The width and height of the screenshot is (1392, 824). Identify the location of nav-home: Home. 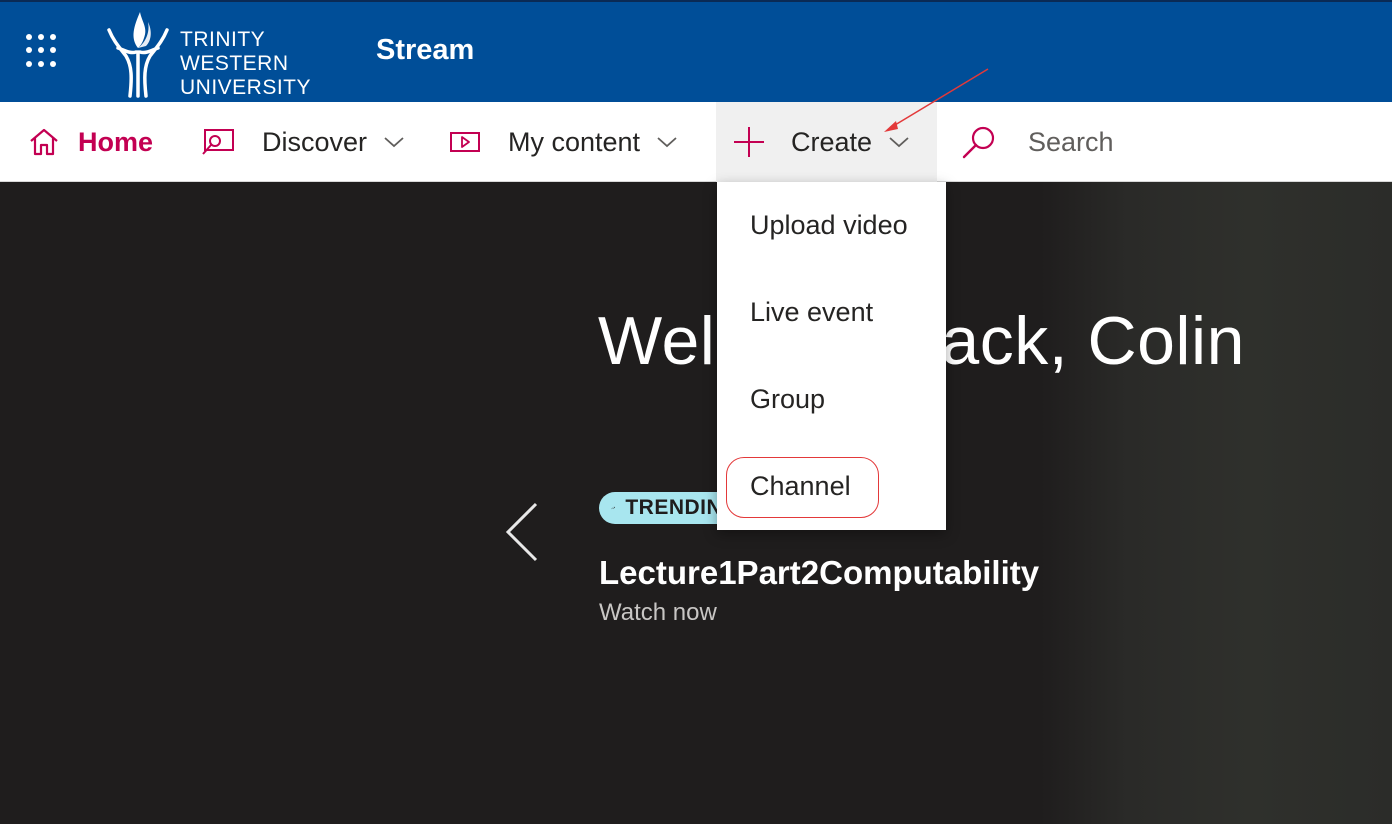
(90, 142).